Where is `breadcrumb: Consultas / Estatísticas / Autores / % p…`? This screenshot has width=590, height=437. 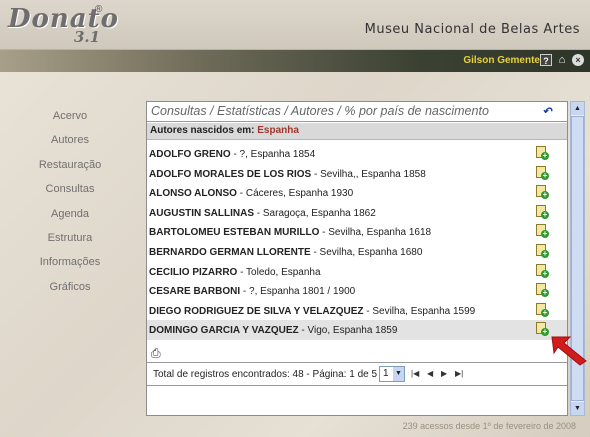
breadcrumb: Consultas / Estatísticas / Autores / % p… is located at coordinates (320, 111).